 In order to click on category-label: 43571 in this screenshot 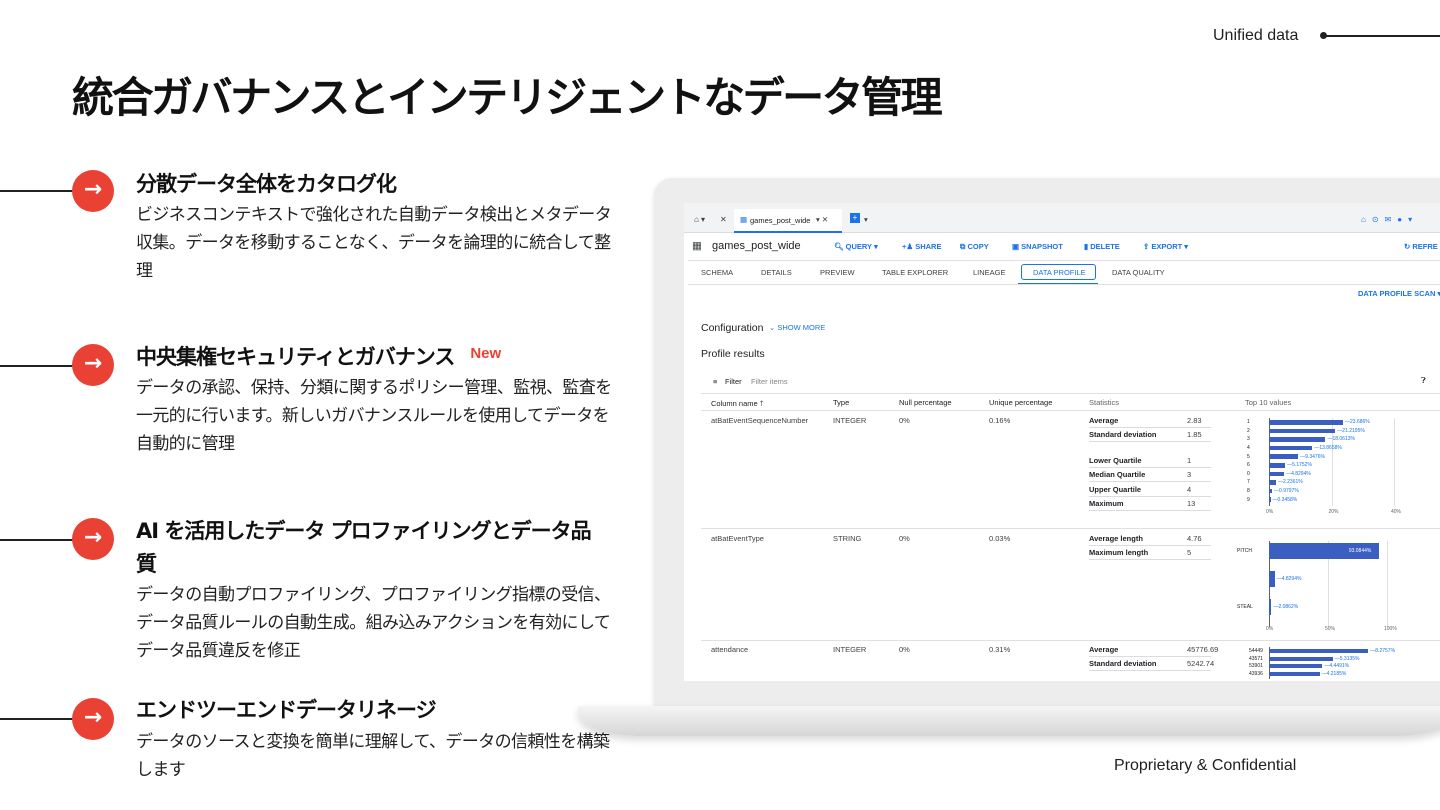, I will do `click(1256, 658)`.